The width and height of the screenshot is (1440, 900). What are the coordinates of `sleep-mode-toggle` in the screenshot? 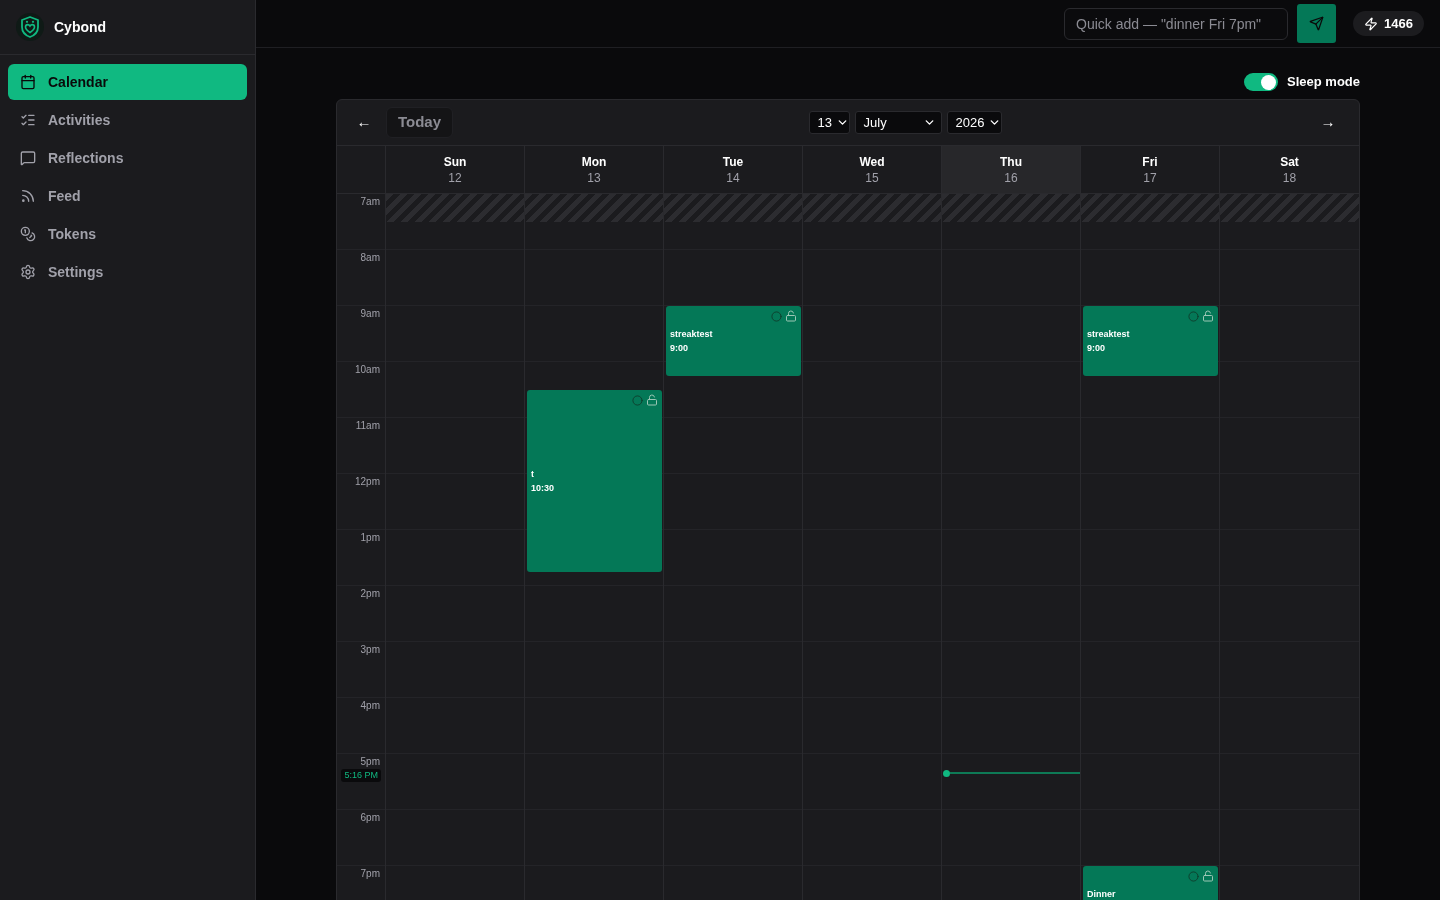 It's located at (1261, 82).